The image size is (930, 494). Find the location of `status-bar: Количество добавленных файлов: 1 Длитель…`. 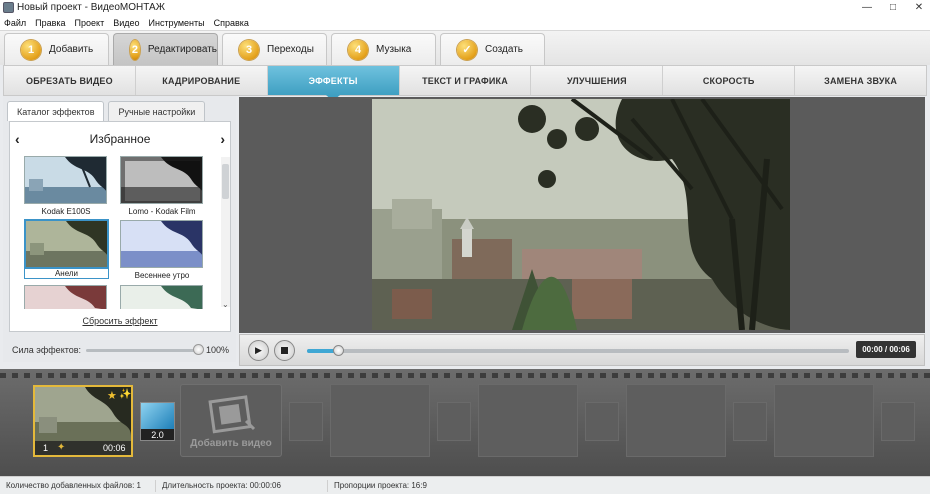

status-bar: Количество добавленных файлов: 1 Длитель… is located at coordinates (465, 485).